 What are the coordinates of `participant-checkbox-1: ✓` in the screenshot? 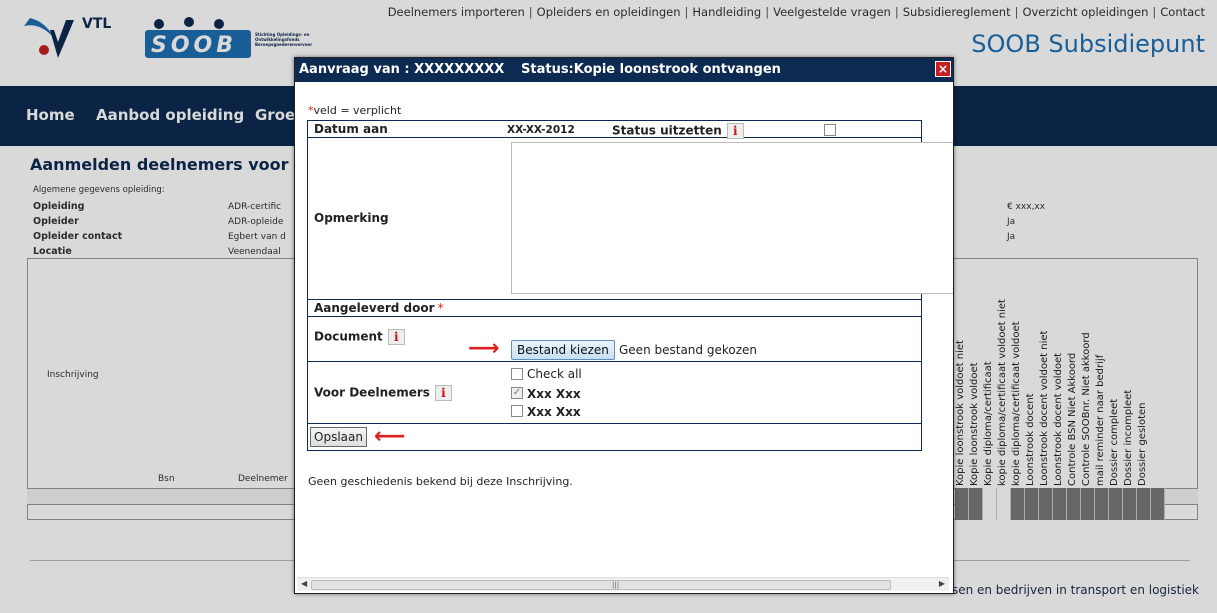 It's located at (517, 393).